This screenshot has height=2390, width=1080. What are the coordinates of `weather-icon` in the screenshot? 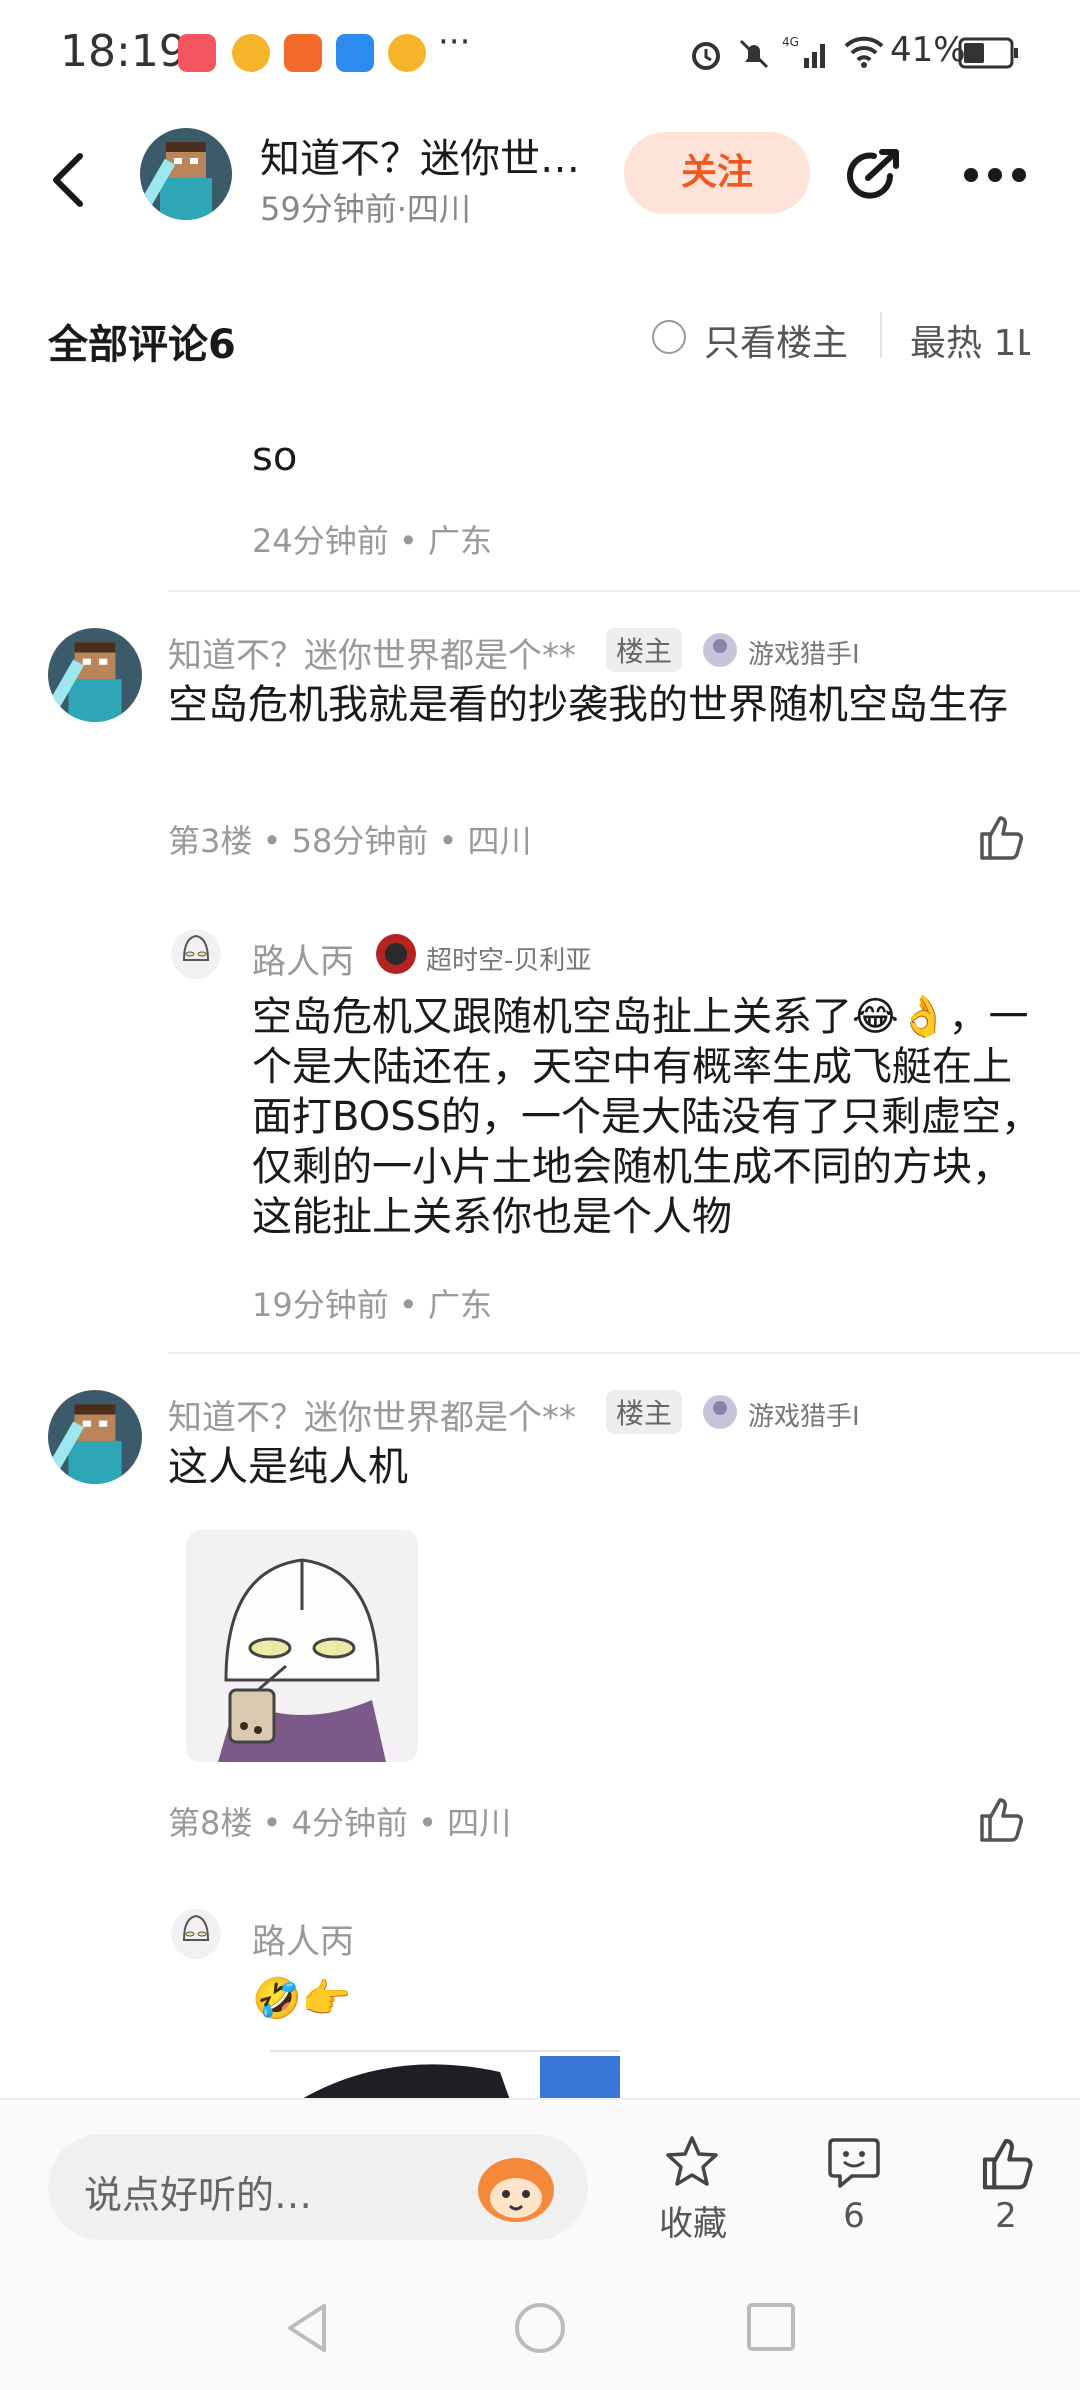 It's located at (355, 53).